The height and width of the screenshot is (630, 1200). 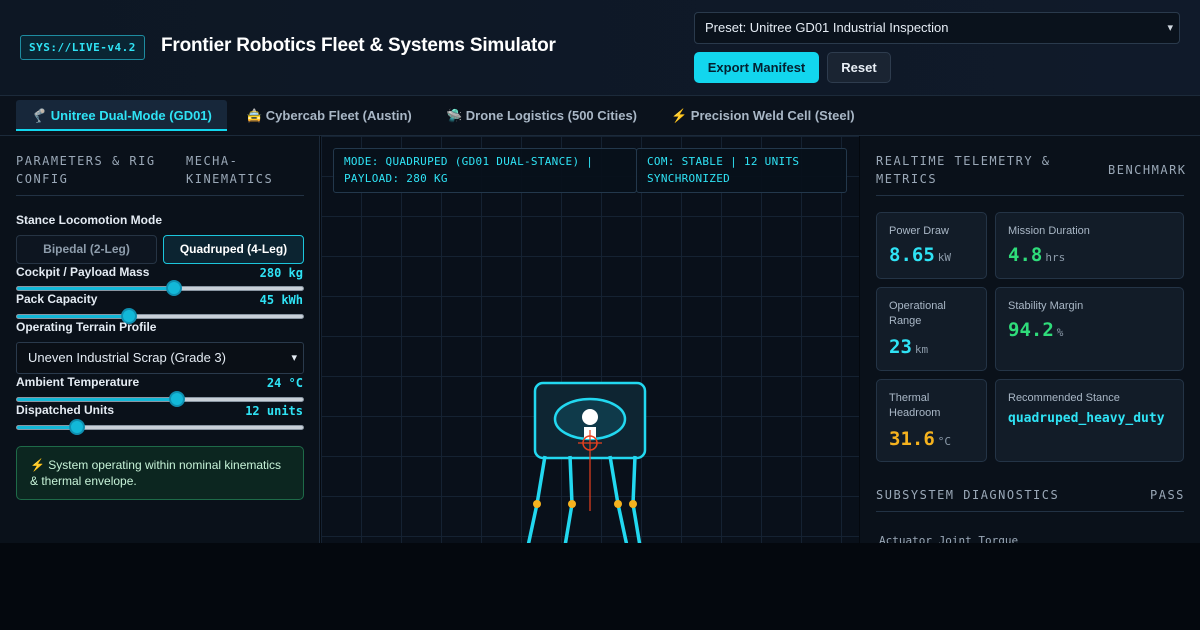 I want to click on dispatched-units-slider, so click(x=160, y=427).